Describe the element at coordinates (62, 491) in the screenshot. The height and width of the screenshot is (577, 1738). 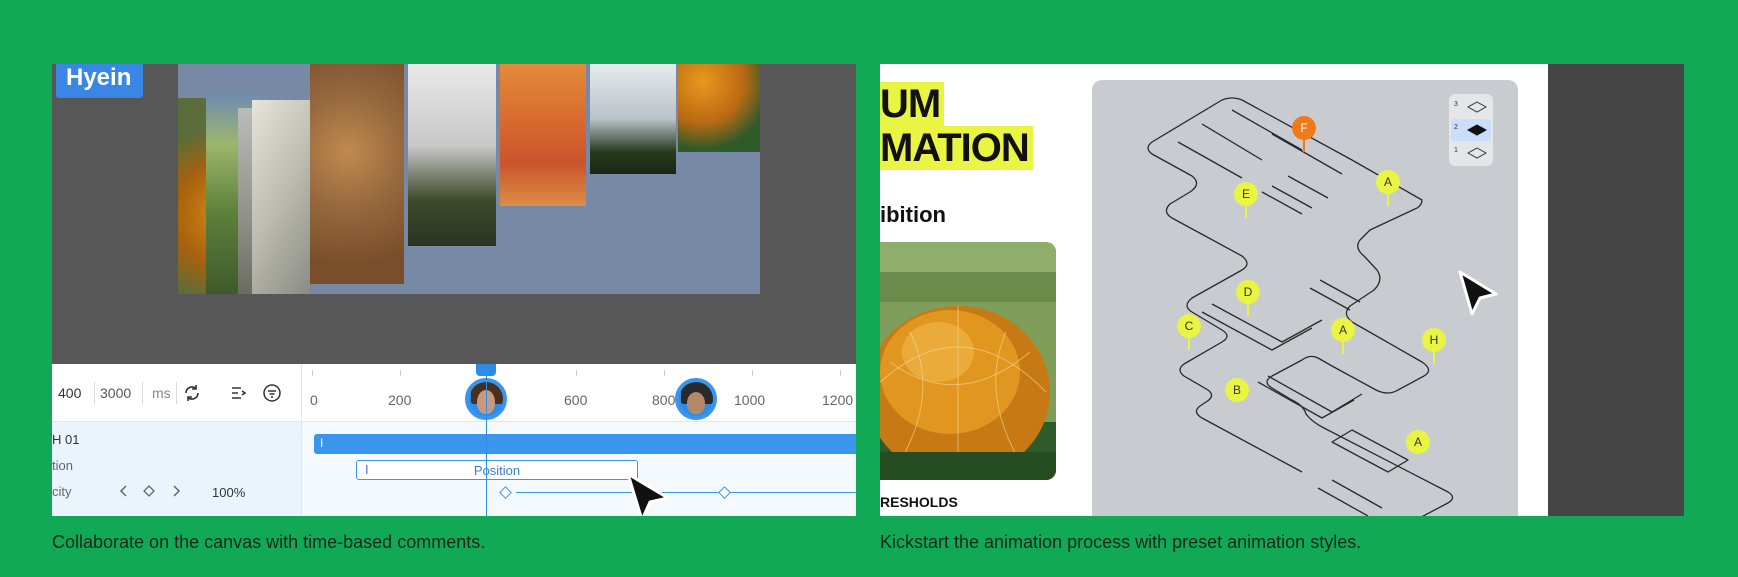
I see `track-opacity-label: city` at that location.